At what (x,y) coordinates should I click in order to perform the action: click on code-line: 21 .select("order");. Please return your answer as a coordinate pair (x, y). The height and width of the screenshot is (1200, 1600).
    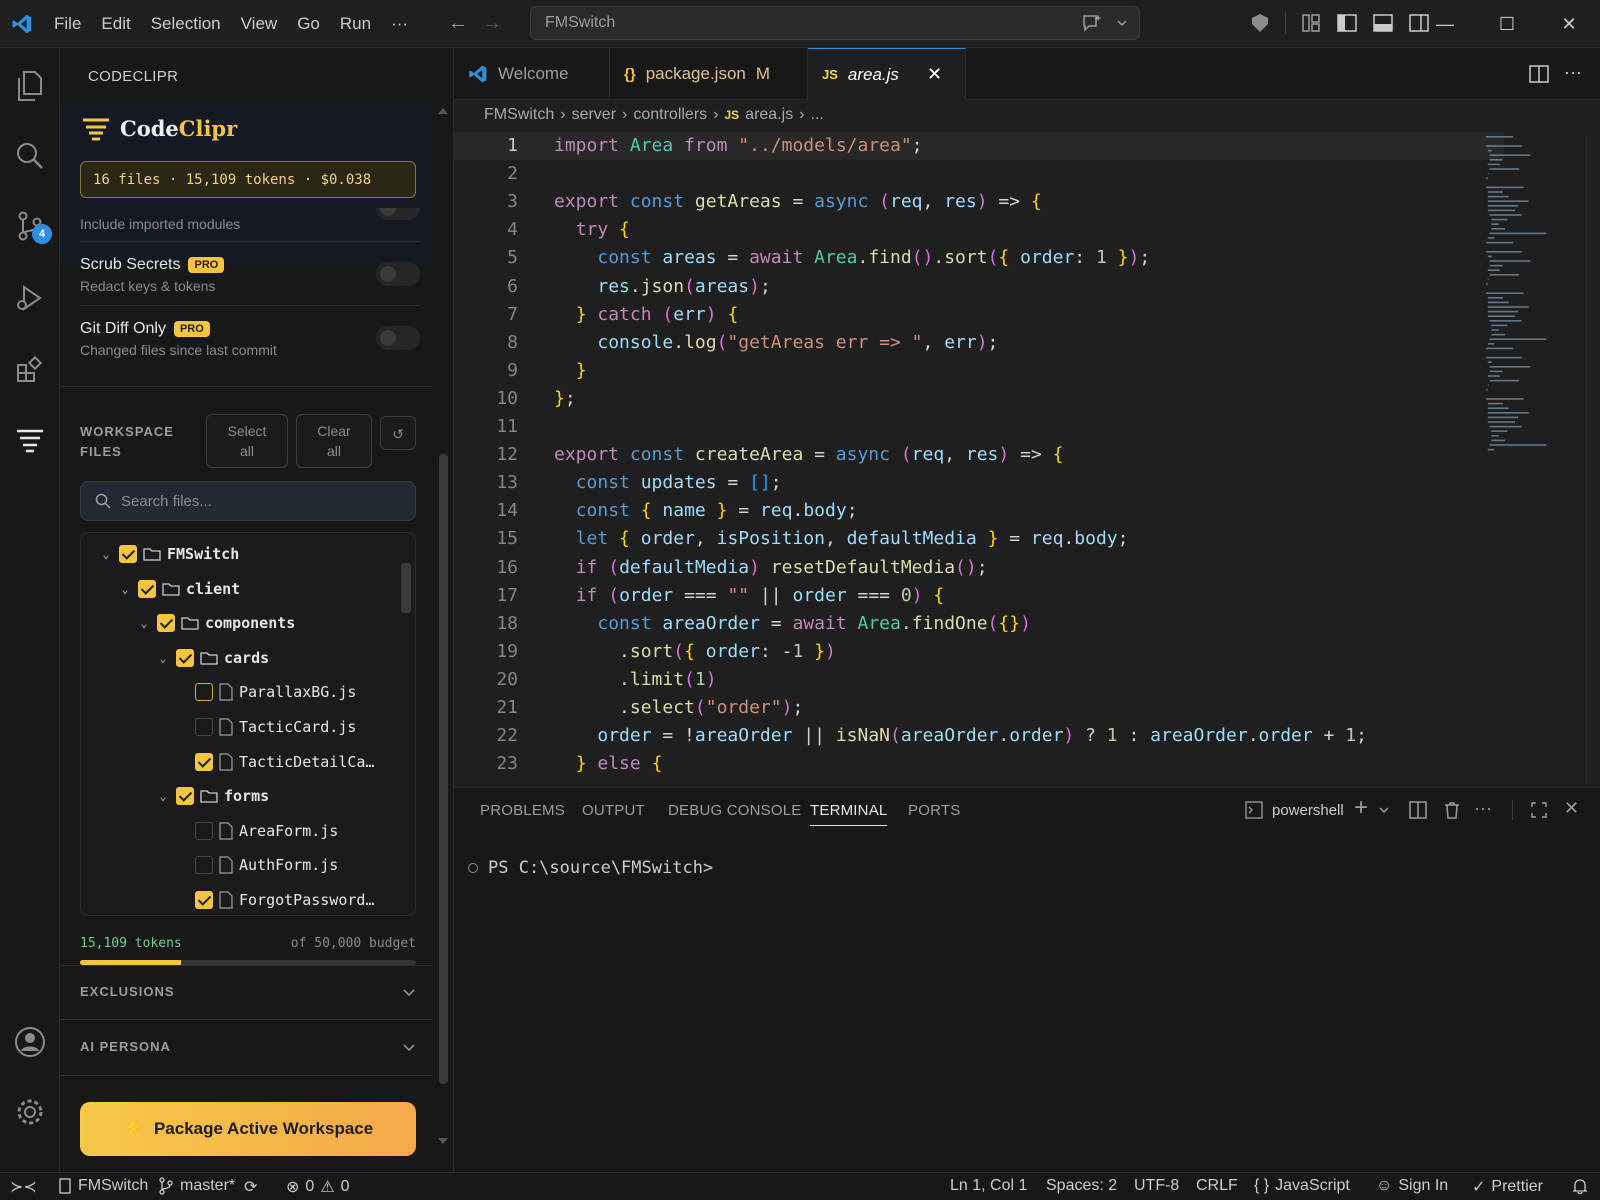
    Looking at the image, I should click on (979, 708).